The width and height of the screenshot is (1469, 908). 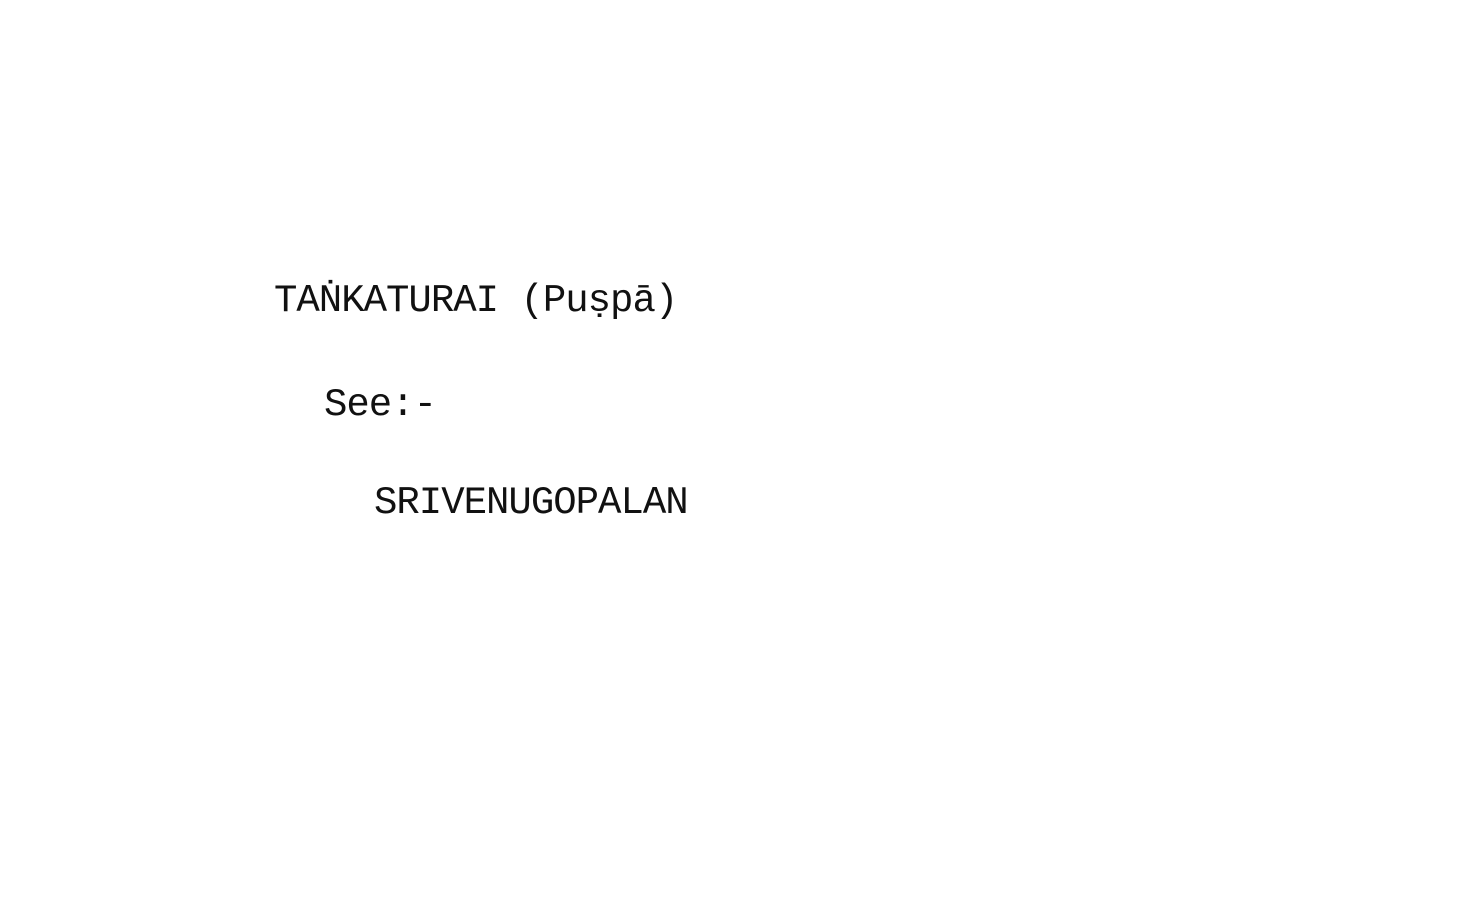 I want to click on entry-heading: TAṄKATURAI (Puṣpā), so click(x=476, y=301).